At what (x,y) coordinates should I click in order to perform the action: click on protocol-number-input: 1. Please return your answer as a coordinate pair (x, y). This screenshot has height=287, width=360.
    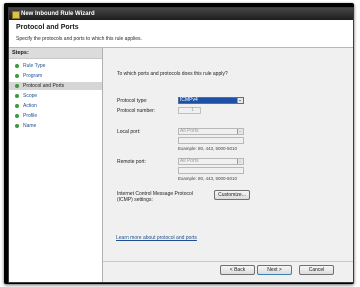
    Looking at the image, I should click on (189, 110).